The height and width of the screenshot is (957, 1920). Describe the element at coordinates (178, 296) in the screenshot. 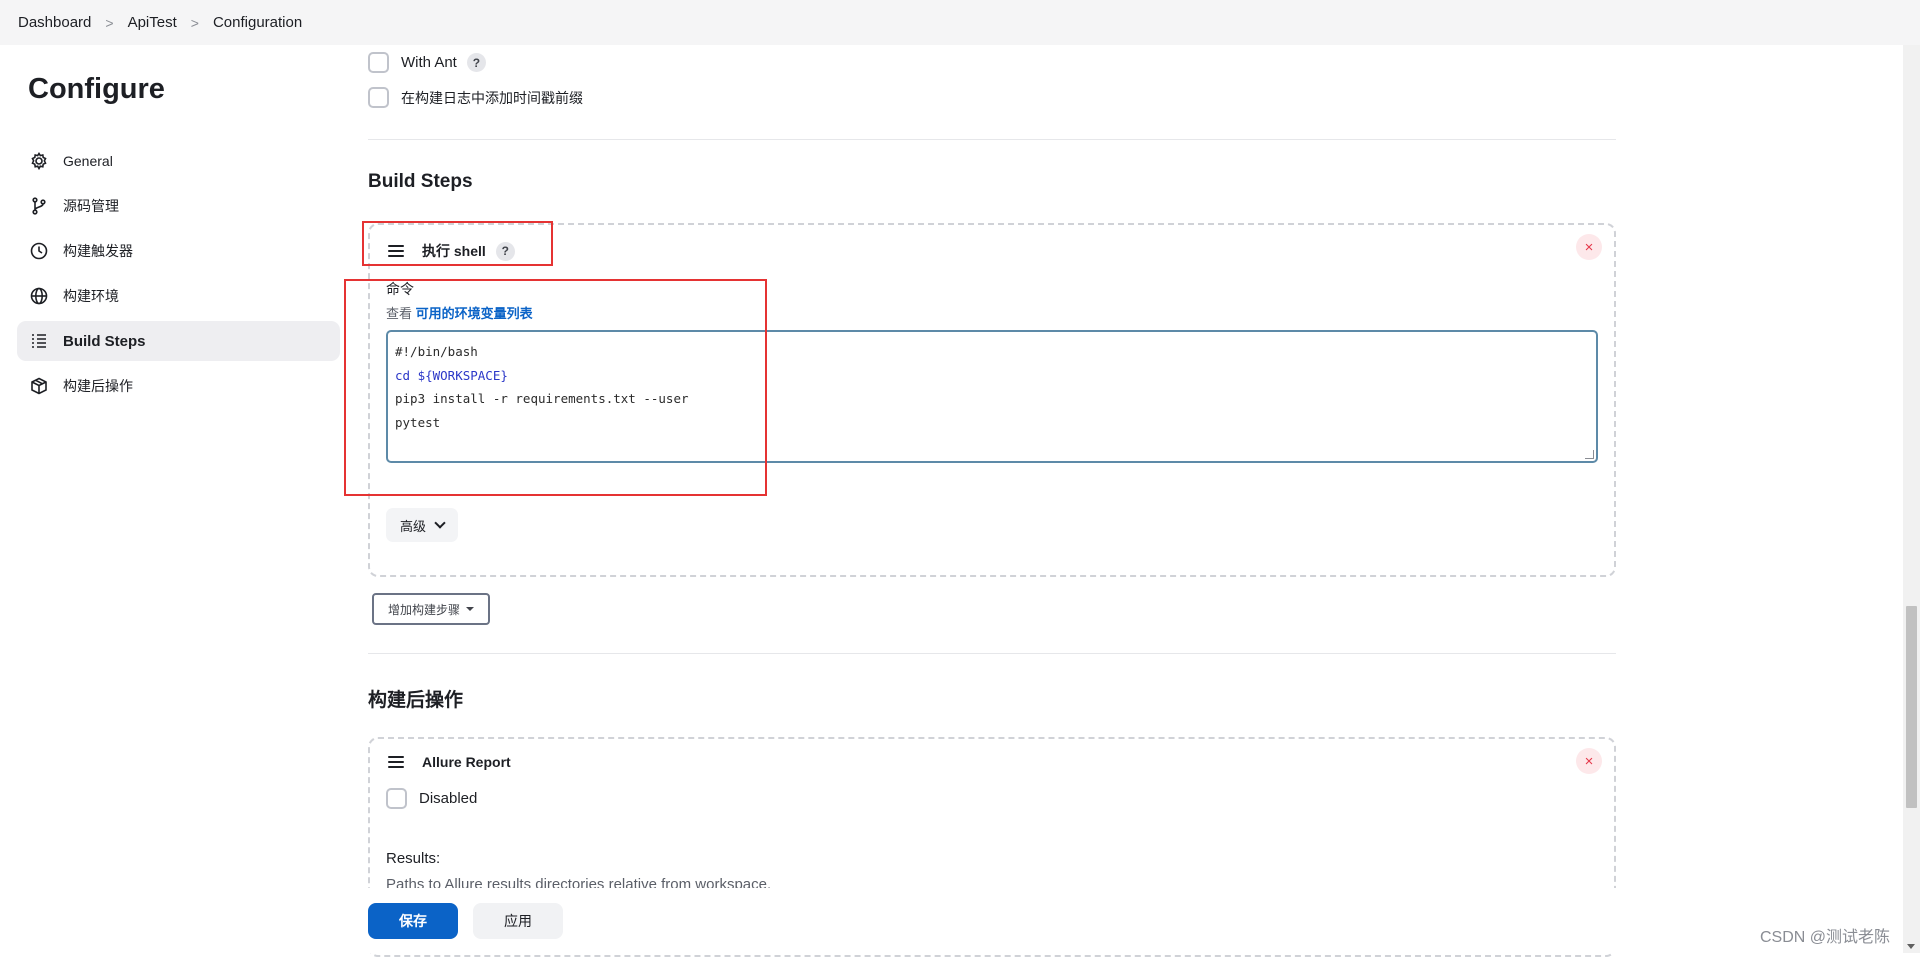

I see `sidebar-item-environment: 构建环境` at that location.